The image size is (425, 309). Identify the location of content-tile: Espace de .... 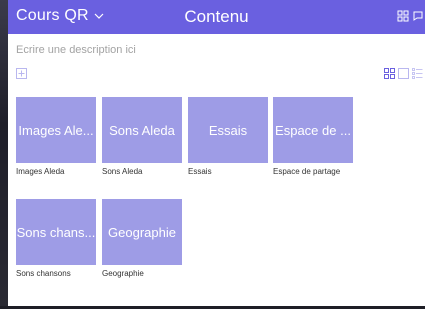
(313, 130).